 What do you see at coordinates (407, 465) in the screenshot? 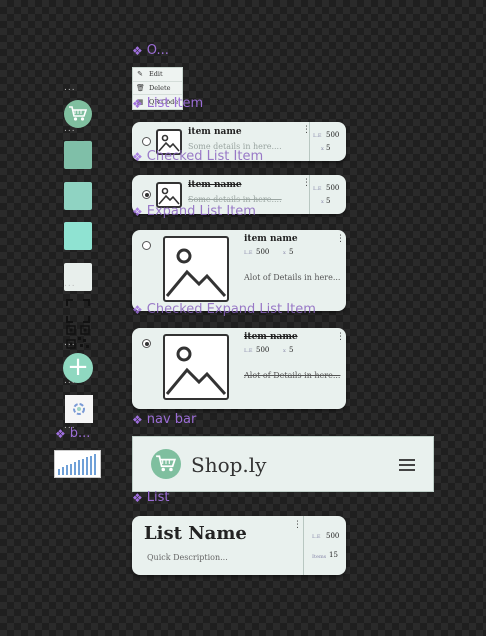
I see `menu-hamburger-icon` at bounding box center [407, 465].